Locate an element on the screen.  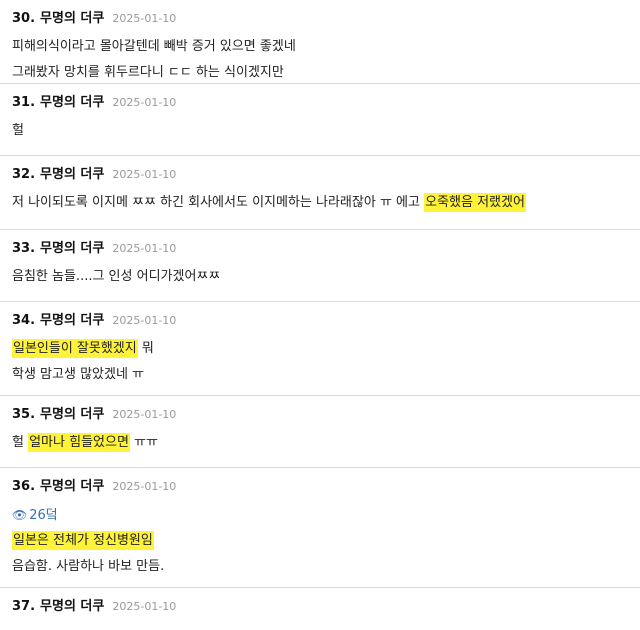
quote-reference-link: 👁 26덬 is located at coordinates (320, 515).